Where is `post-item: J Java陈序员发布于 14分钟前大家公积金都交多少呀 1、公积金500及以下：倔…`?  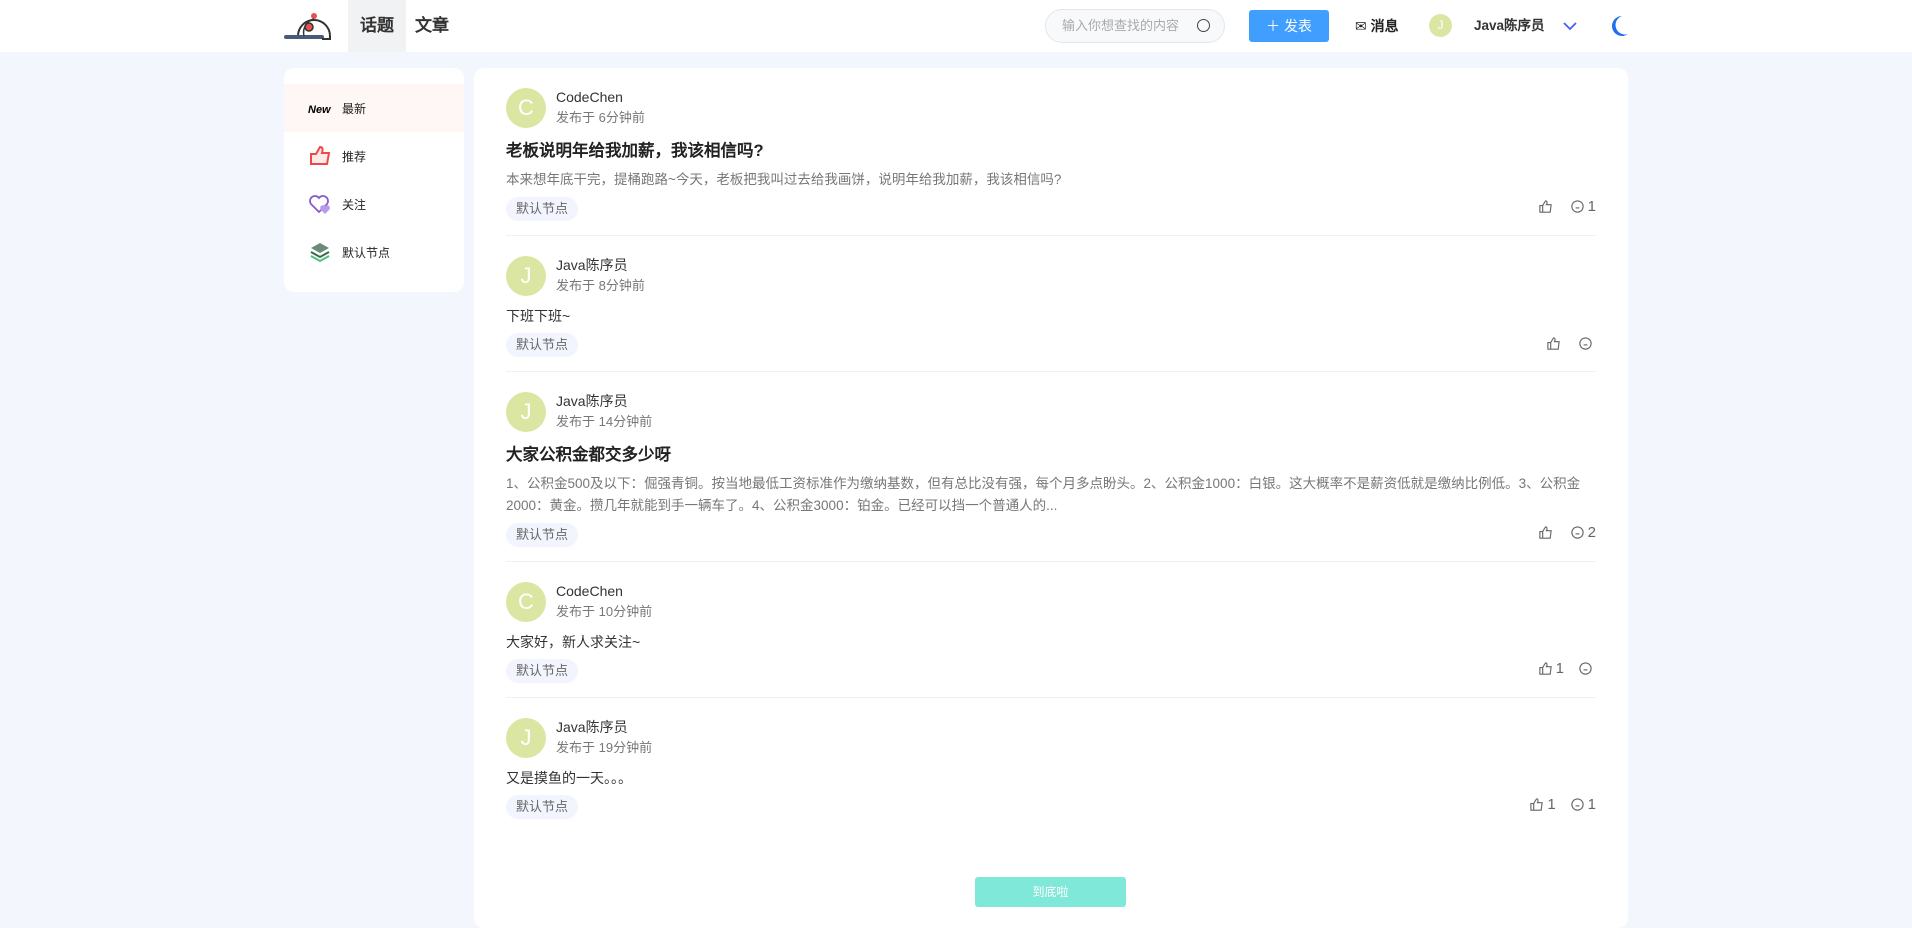 post-item: J Java陈序员发布于 14分钟前大家公积金都交多少呀 1、公积金500及以下：倔… is located at coordinates (1051, 467).